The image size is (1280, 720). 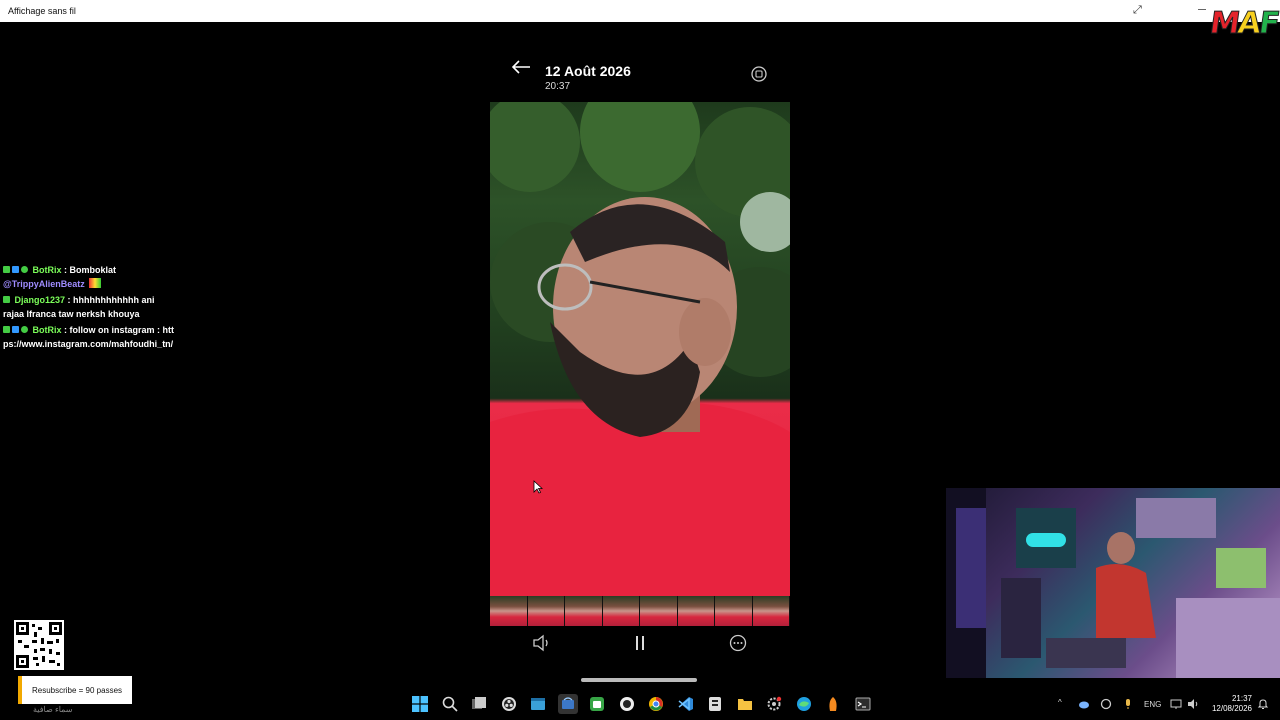 I want to click on clock-time: 21:37, so click(x=1241, y=698).